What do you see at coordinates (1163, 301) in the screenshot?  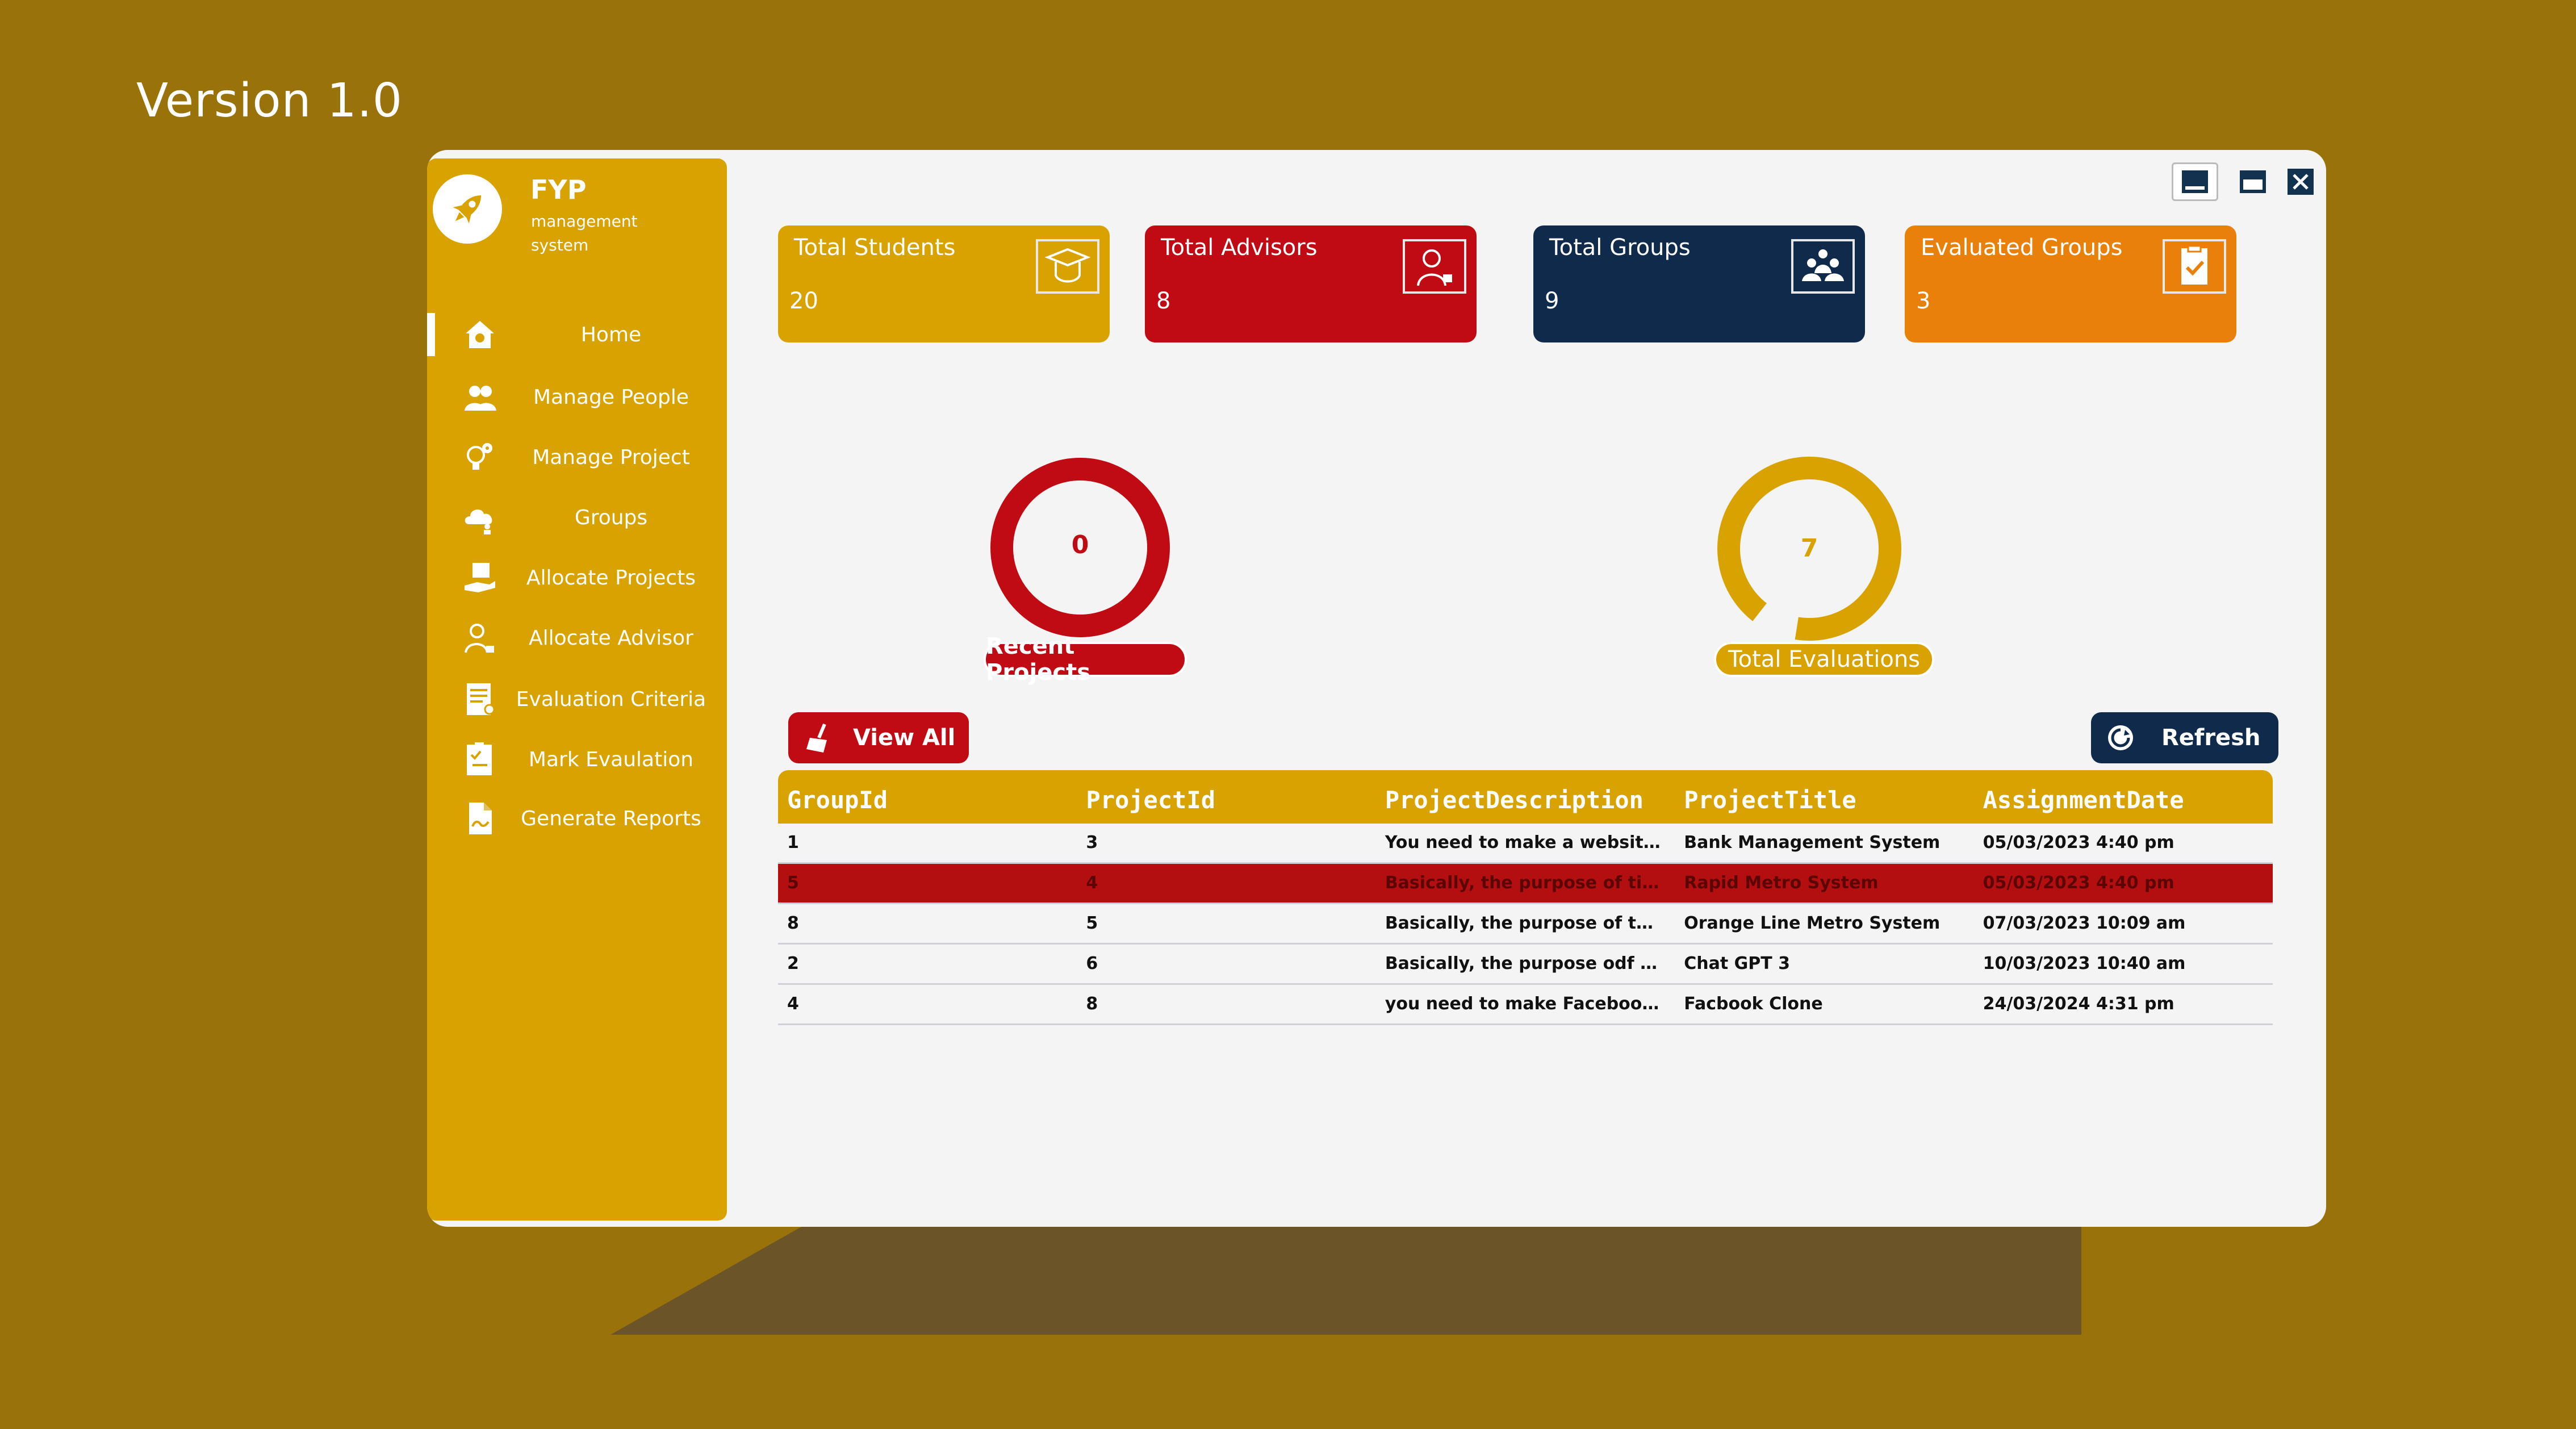 I see `card-value: 8` at bounding box center [1163, 301].